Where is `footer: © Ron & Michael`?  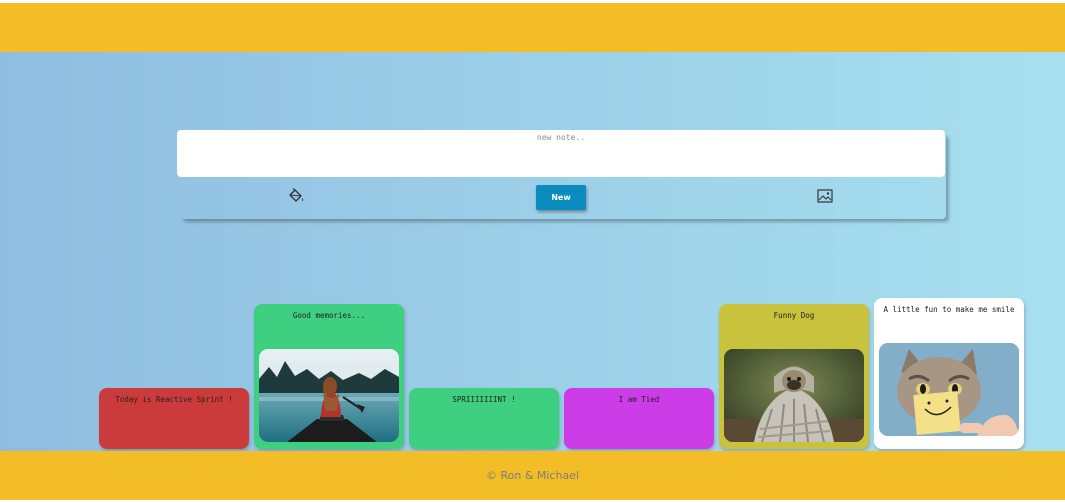
footer: © Ron & Michael is located at coordinates (532, 475).